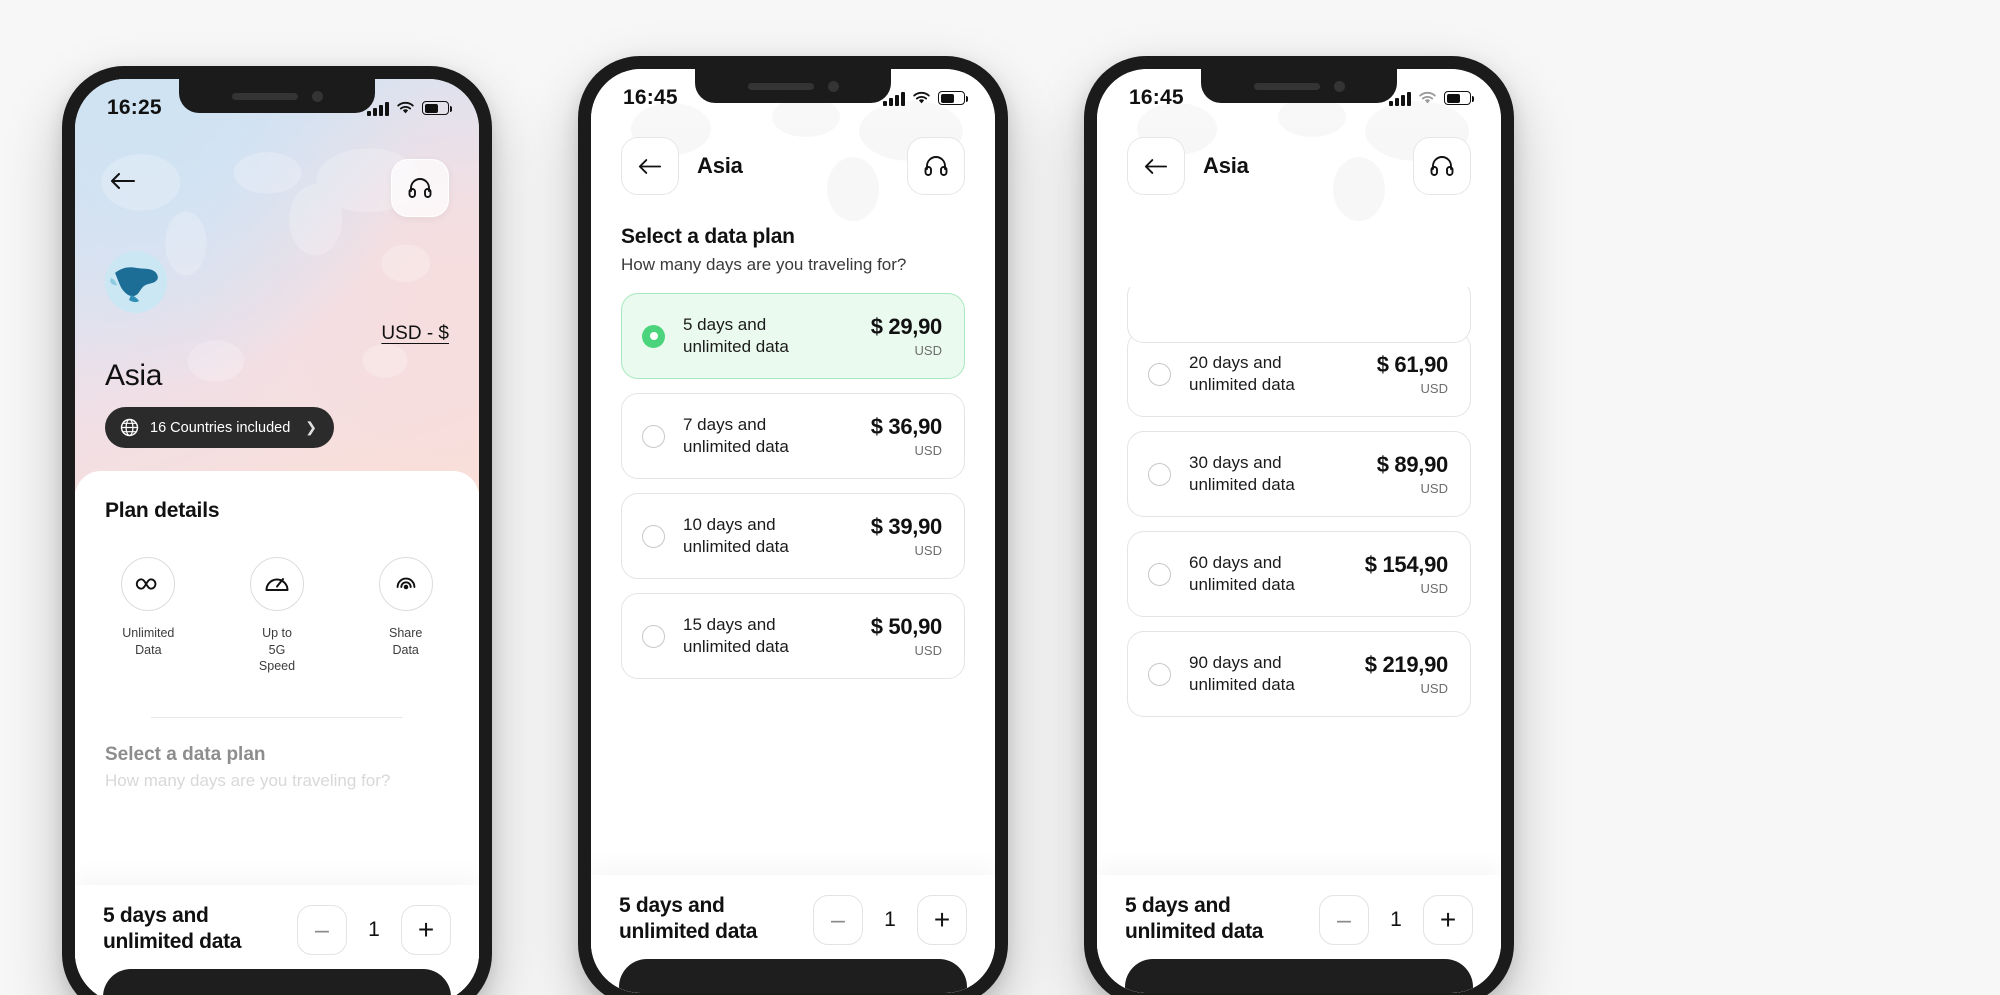  Describe the element at coordinates (277, 649) in the screenshot. I see `feature-label: Up to 5G Speed` at that location.